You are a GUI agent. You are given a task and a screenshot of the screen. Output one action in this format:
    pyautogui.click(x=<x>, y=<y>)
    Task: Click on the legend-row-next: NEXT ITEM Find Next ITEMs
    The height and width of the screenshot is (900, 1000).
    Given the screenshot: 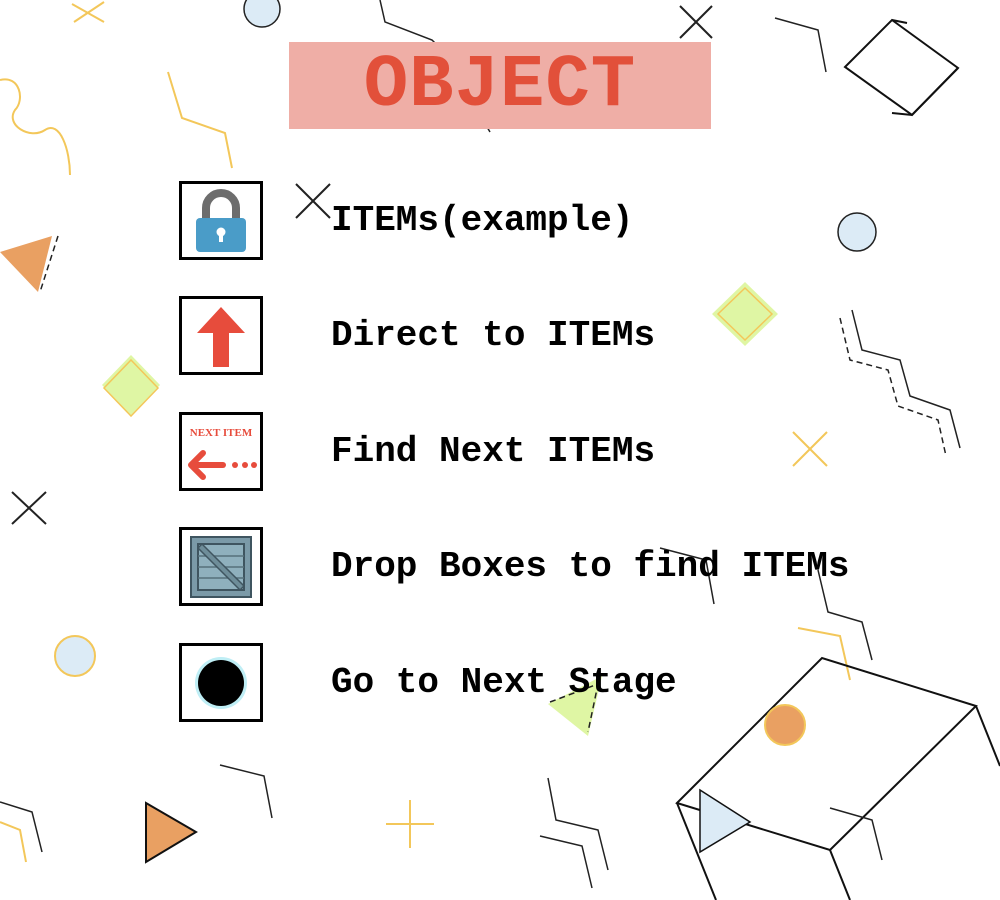 What is the action you would take?
    pyautogui.click(x=417, y=451)
    